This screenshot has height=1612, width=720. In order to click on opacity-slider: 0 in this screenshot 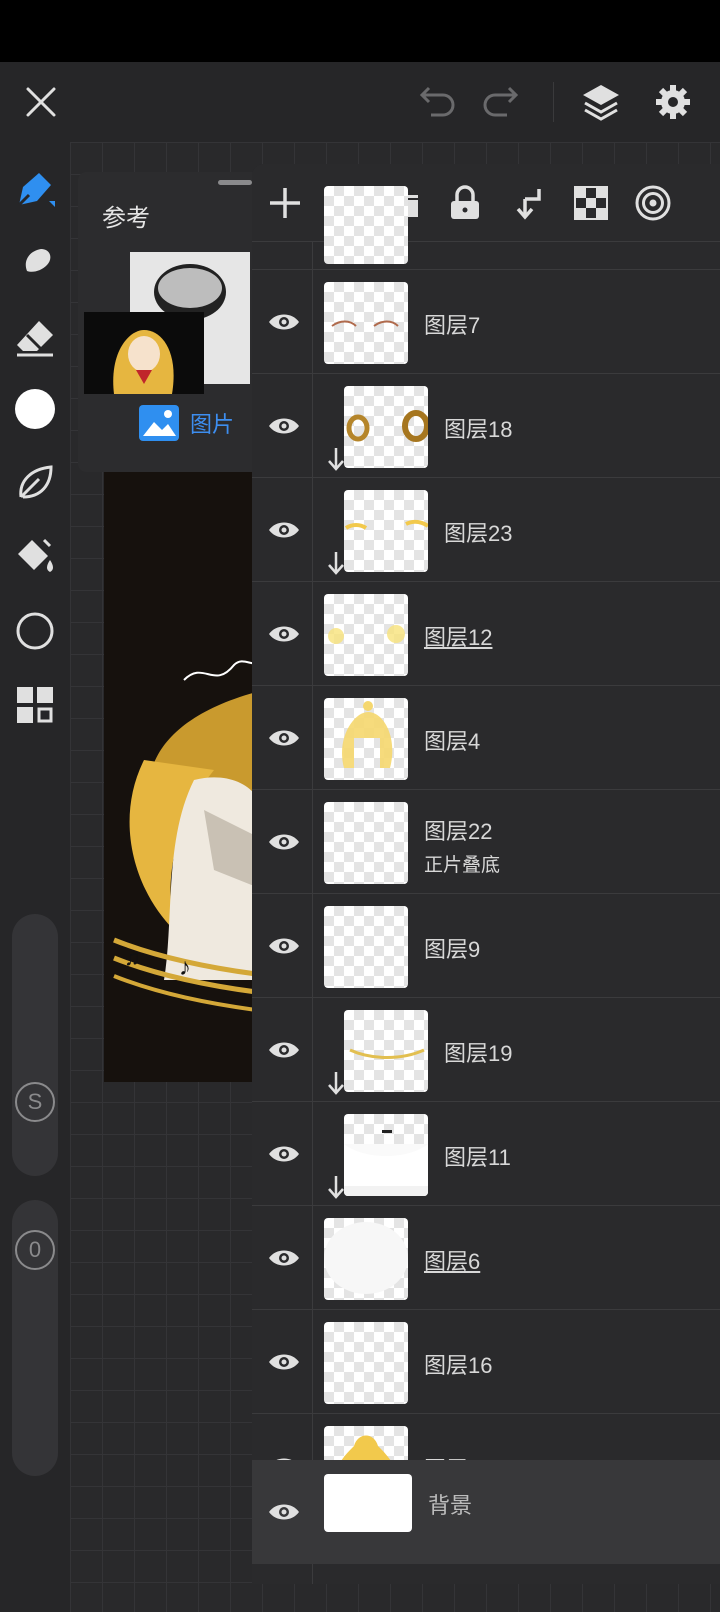, I will do `click(35, 1338)`.